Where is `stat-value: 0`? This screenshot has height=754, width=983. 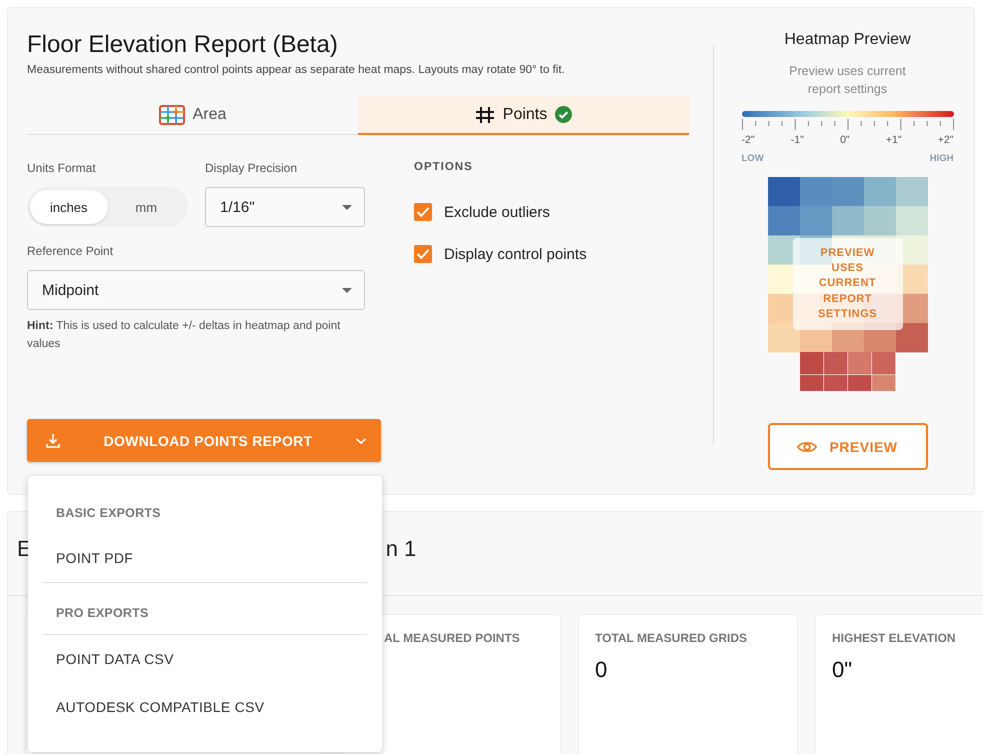 stat-value: 0 is located at coordinates (601, 670).